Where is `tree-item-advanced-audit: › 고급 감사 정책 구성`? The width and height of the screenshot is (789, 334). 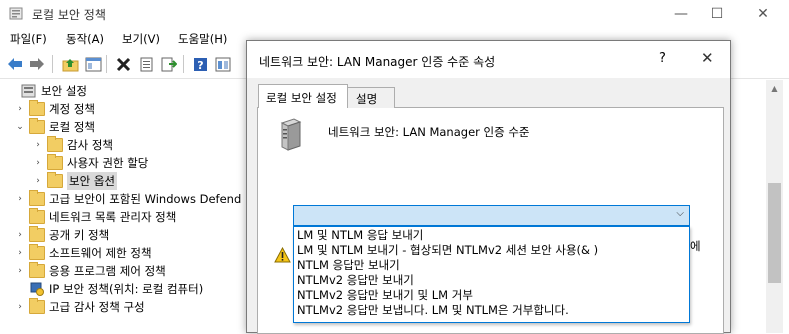
tree-item-advanced-audit: › 고급 감사 정책 구성 is located at coordinates (79, 307).